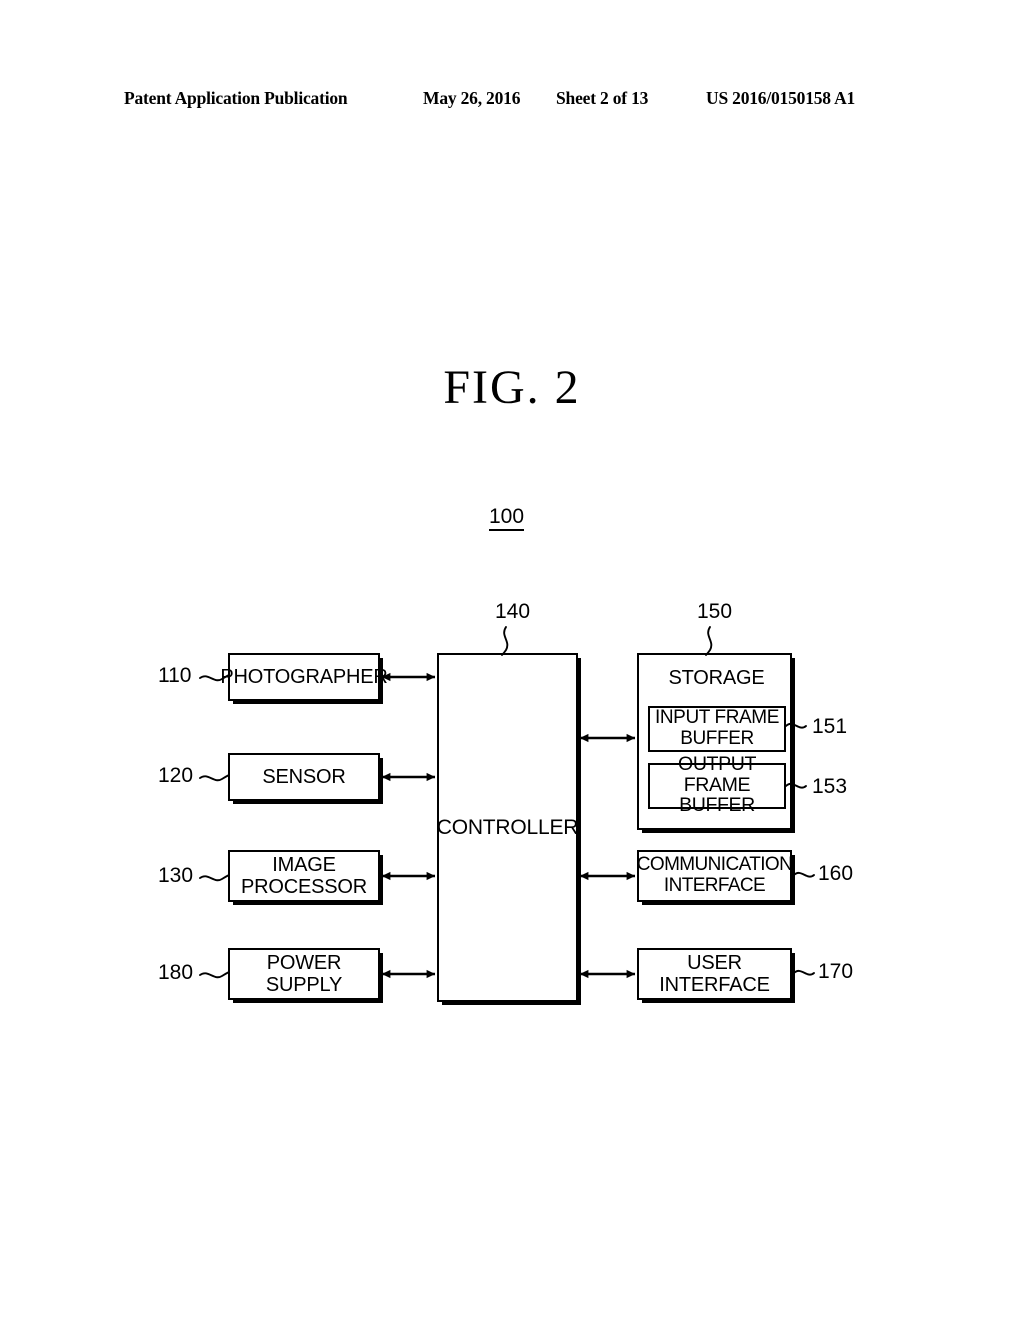  I want to click on block-controller-label: CONTROLLER, so click(507, 827).